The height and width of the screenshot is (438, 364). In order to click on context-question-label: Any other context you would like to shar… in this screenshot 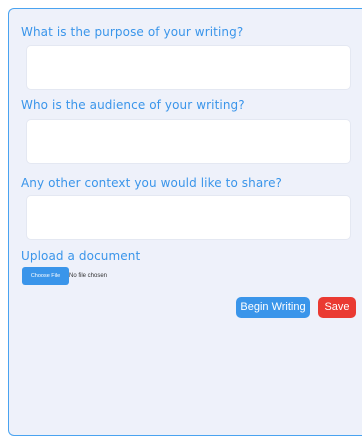, I will do `click(152, 183)`.